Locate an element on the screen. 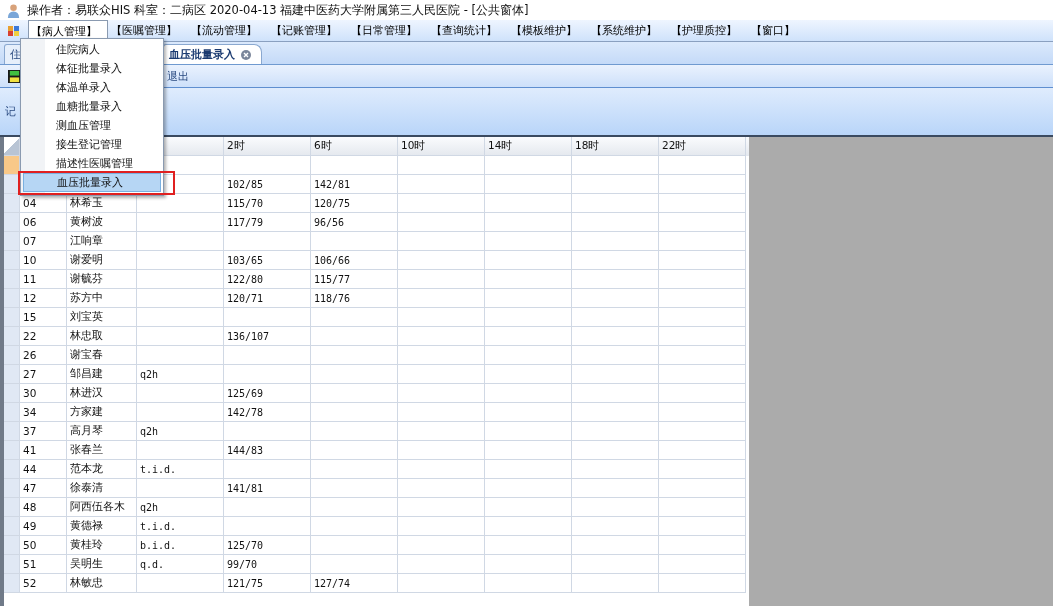  column-header: 6时 is located at coordinates (354, 146).